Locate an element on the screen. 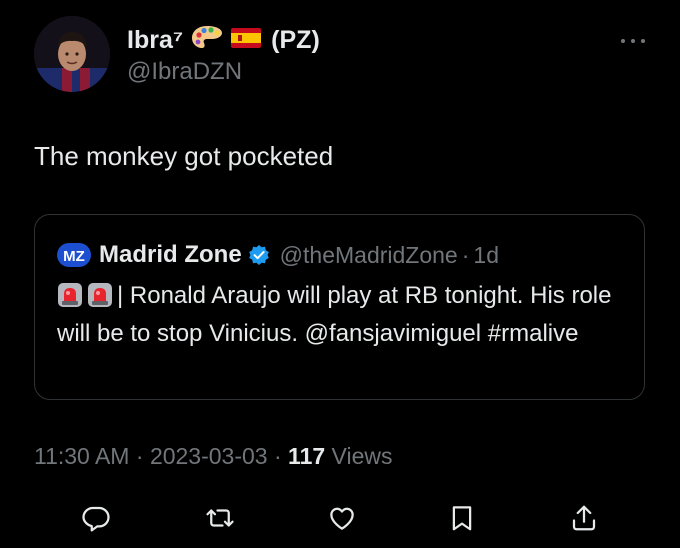  tweet-meta: 11:30 AM · 2023-03-03 · 117 Views is located at coordinates (213, 456).